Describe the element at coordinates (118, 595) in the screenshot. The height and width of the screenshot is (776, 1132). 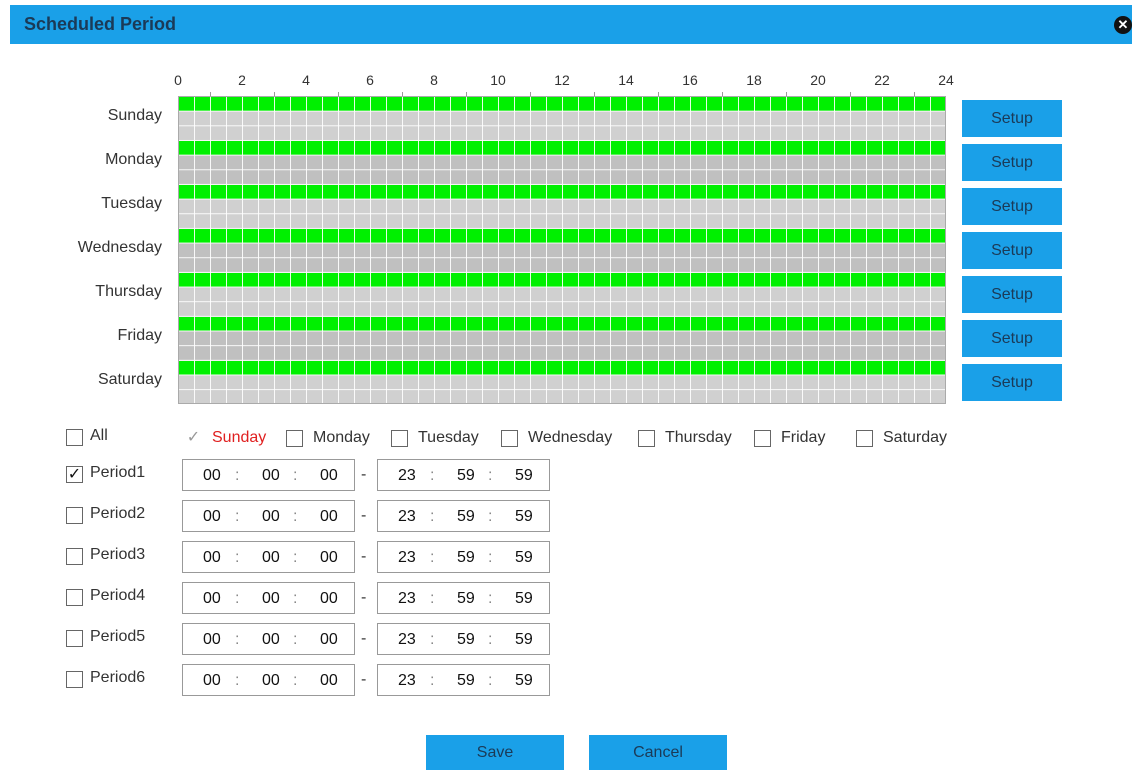
I see `period-label: Period4` at that location.